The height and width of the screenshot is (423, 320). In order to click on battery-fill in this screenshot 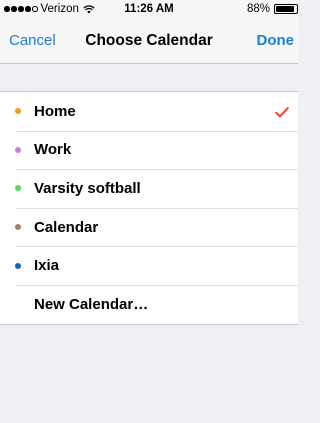, I will do `click(285, 9)`.